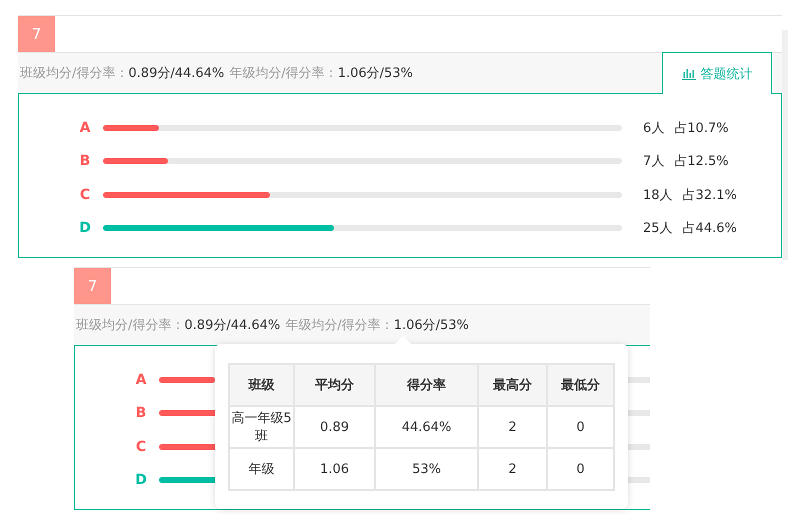 This screenshot has width=788, height=514. Describe the element at coordinates (709, 229) in the screenshot. I see `answer-share: 占44.6%` at that location.